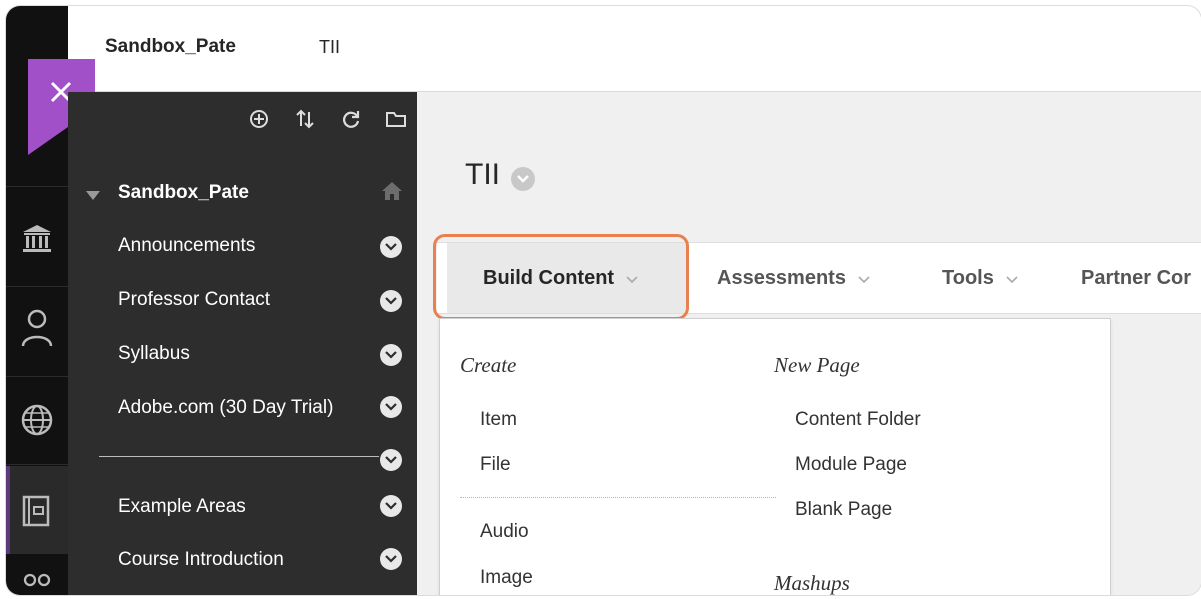 This screenshot has width=1201, height=599. What do you see at coordinates (201, 560) in the screenshot?
I see `menu-item-course-introduction: Course Introduction` at bounding box center [201, 560].